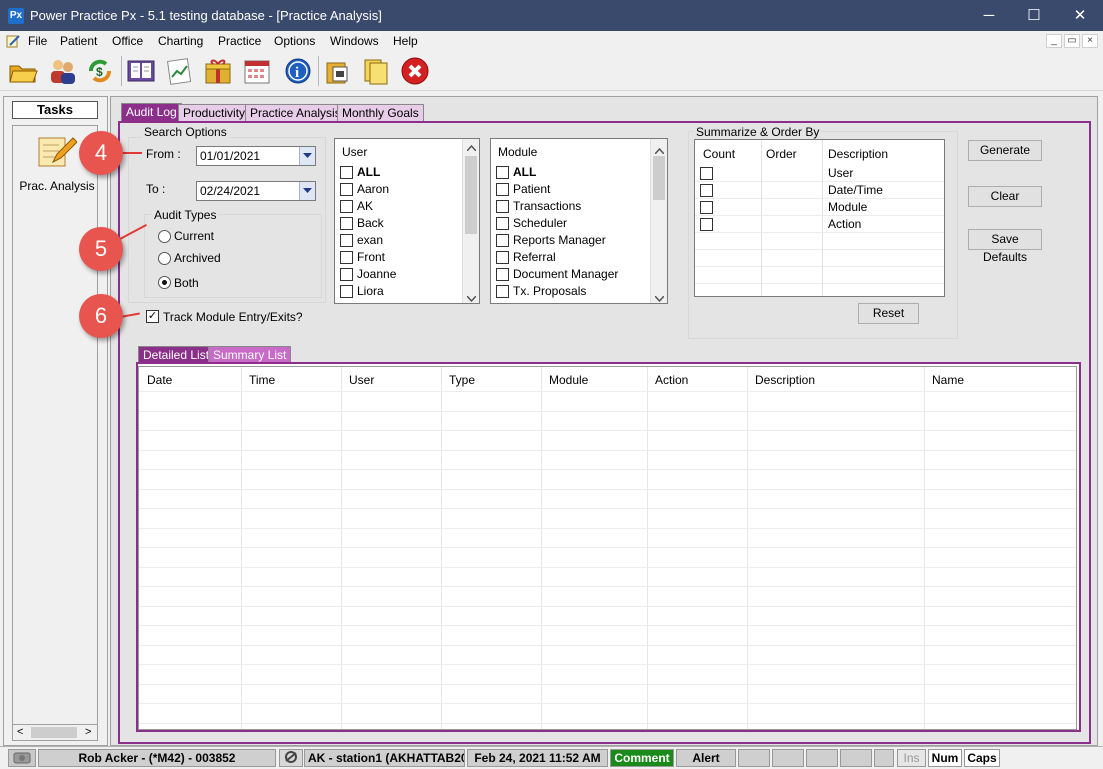 The image size is (1103, 769). Describe the element at coordinates (458, 379) in the screenshot. I see `grid-header-type: Type` at that location.